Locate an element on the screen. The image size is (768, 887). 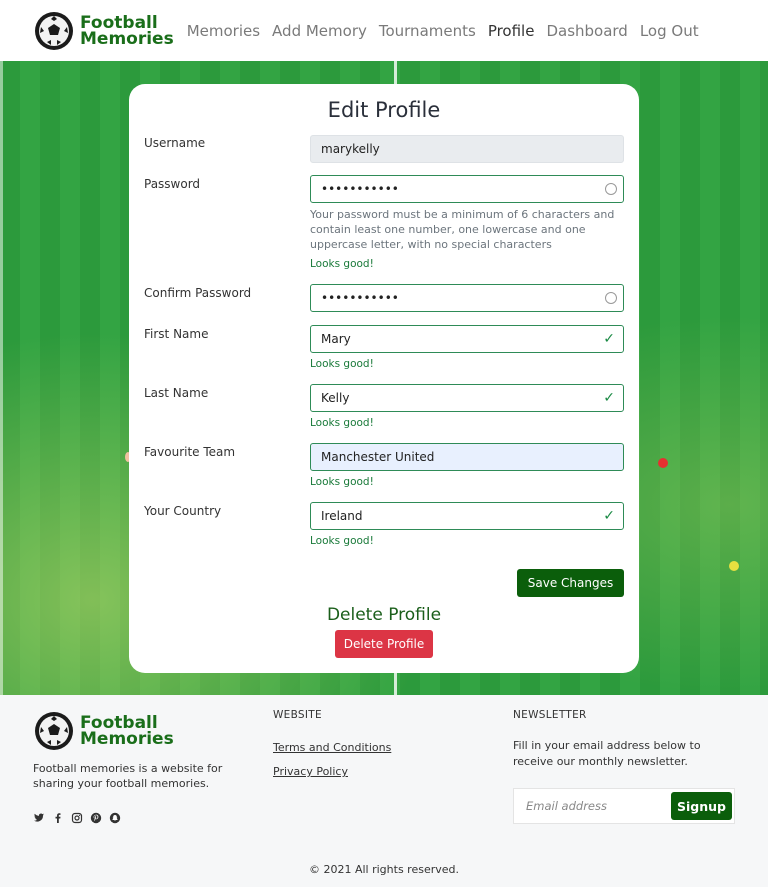
save-changes-button: Save Changes is located at coordinates (570, 583).